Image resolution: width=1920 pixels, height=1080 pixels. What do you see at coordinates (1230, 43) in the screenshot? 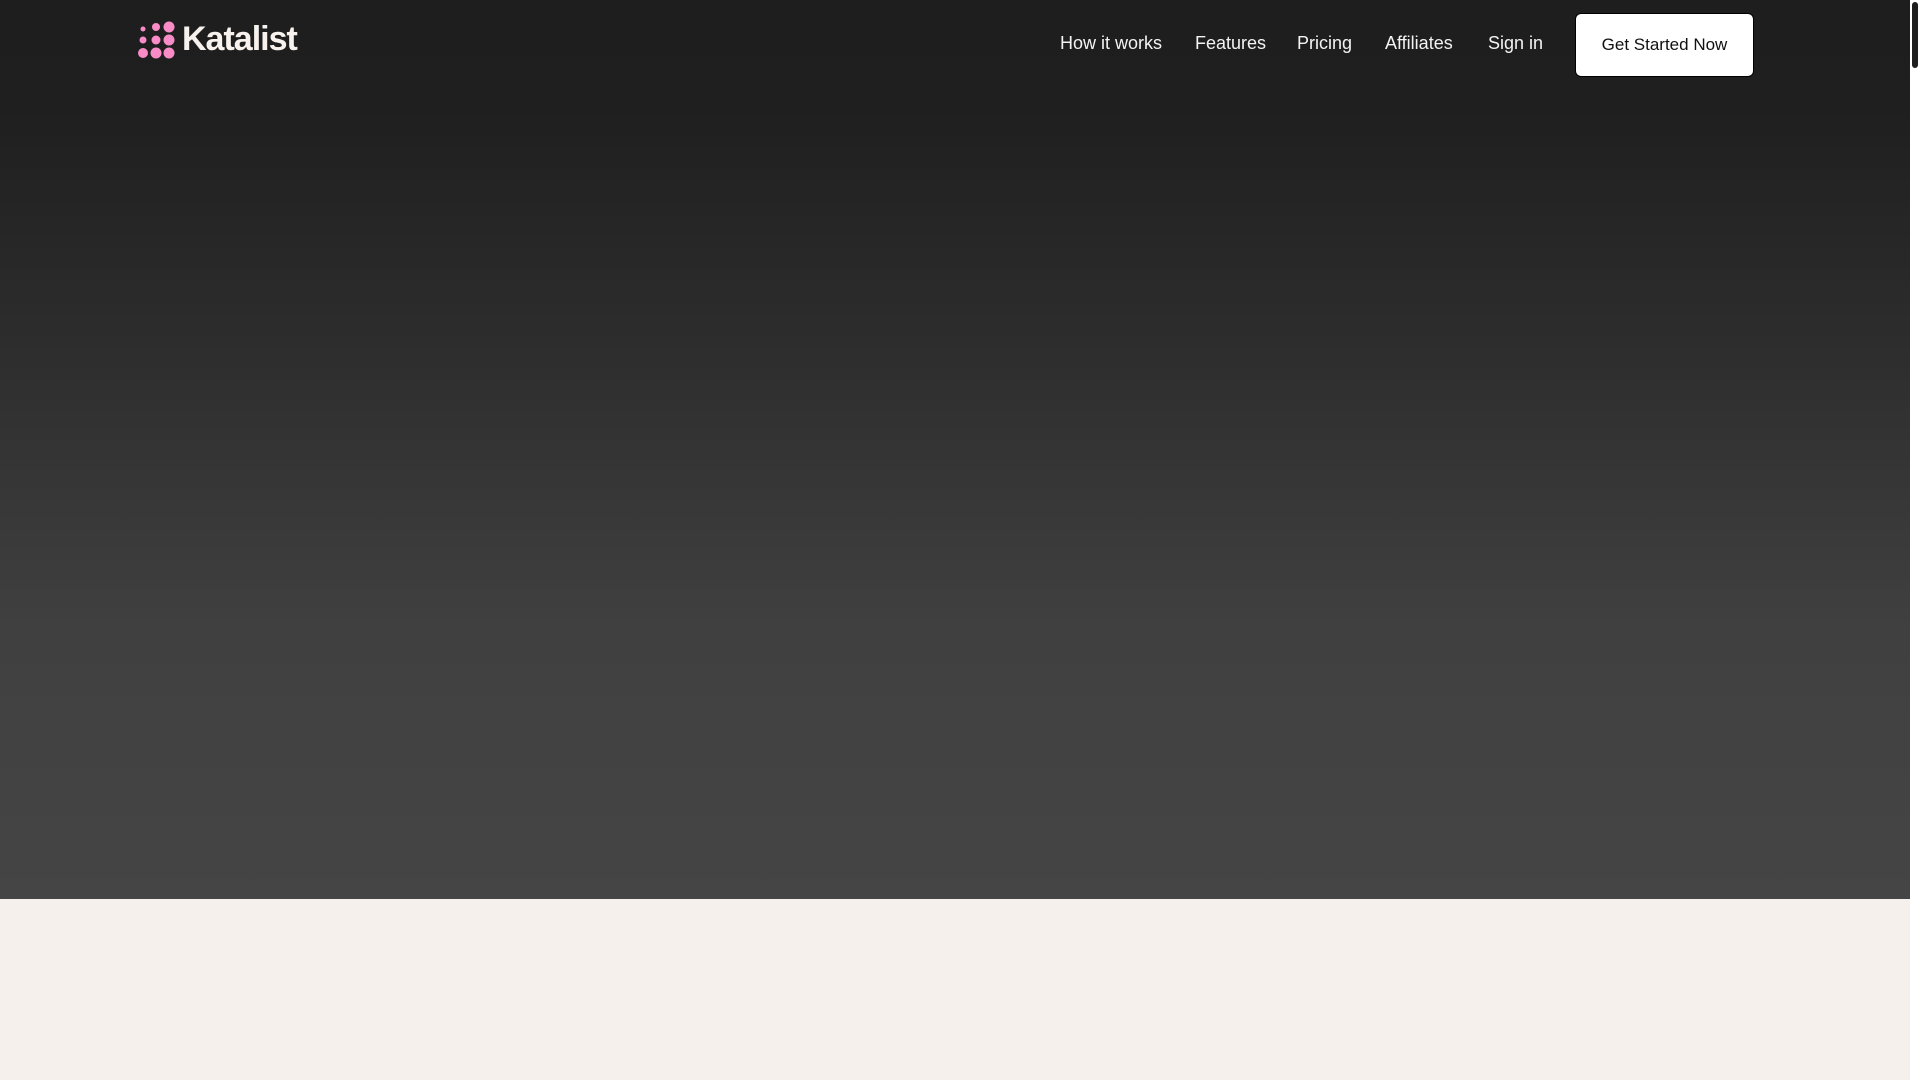
I see `nav-features: Features` at bounding box center [1230, 43].